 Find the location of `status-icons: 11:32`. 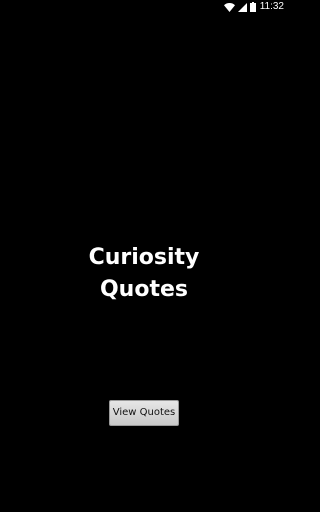

status-icons: 11:32 is located at coordinates (253, 7).